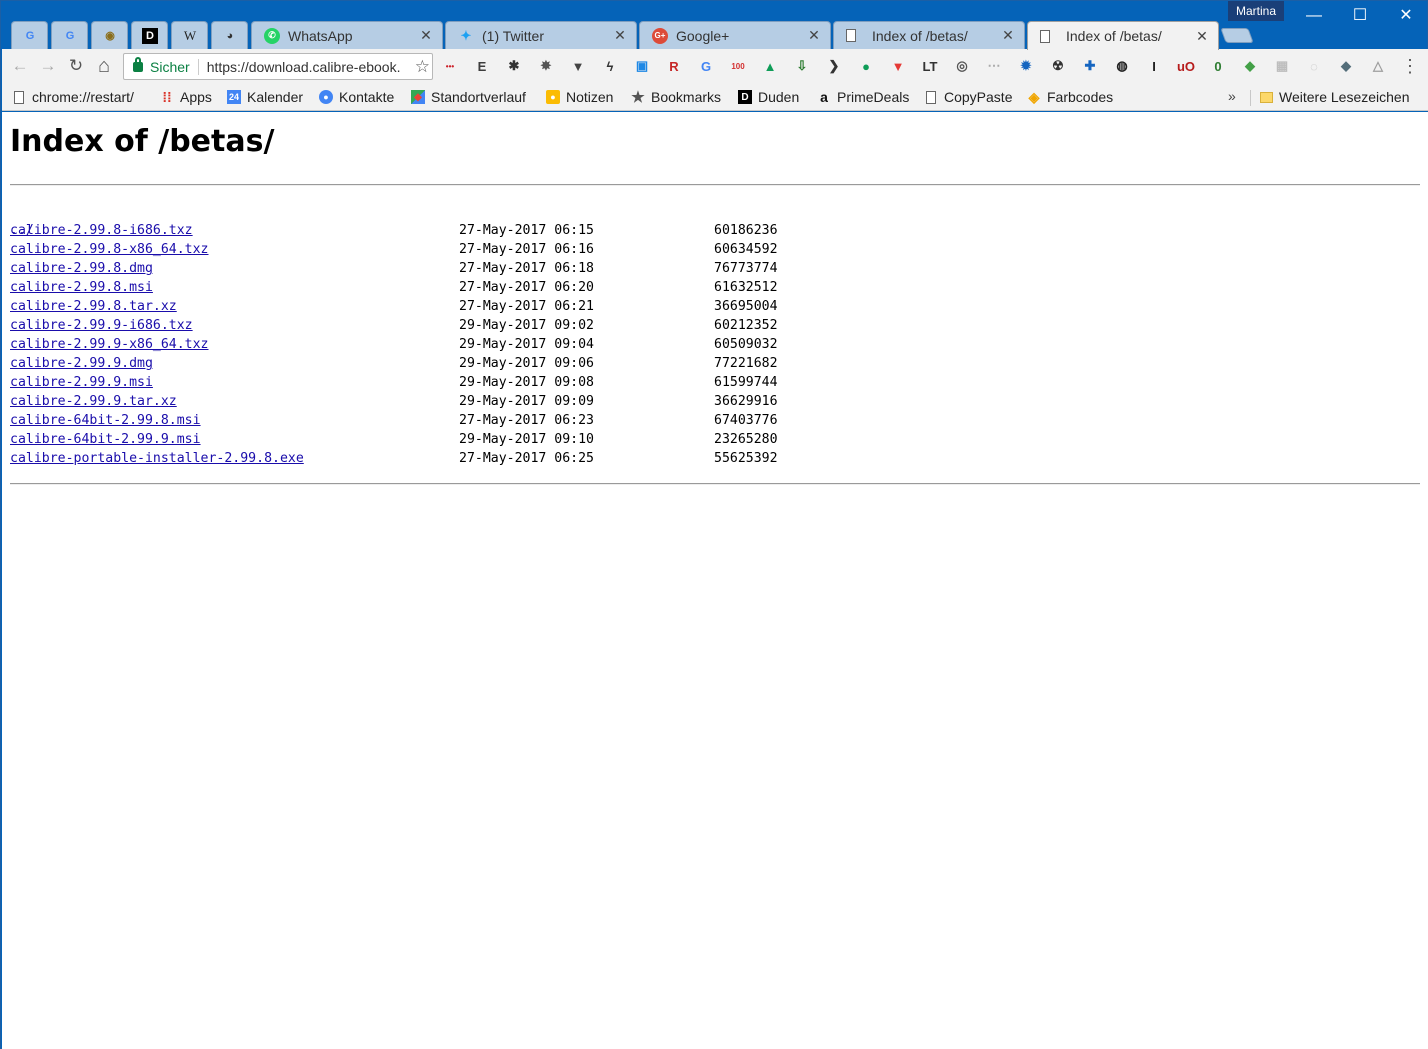 The width and height of the screenshot is (1428, 1049). Describe the element at coordinates (234, 97) in the screenshot. I see `calendar-icon: 24` at that location.